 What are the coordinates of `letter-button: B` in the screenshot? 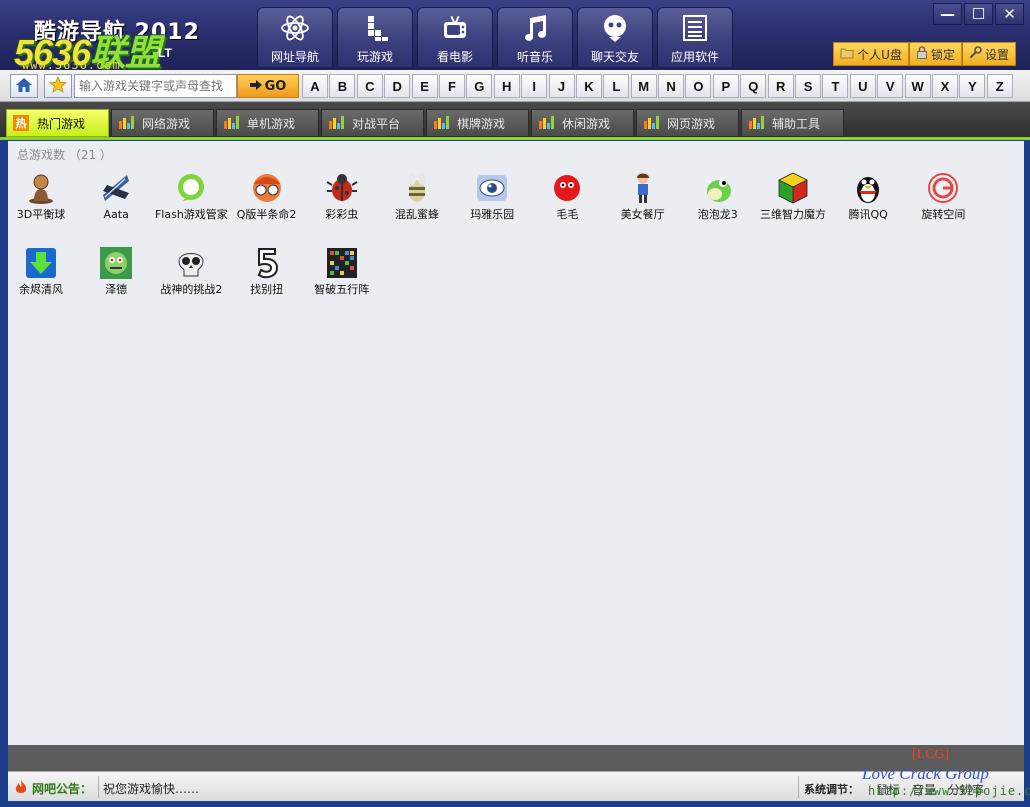 It's located at (342, 86).